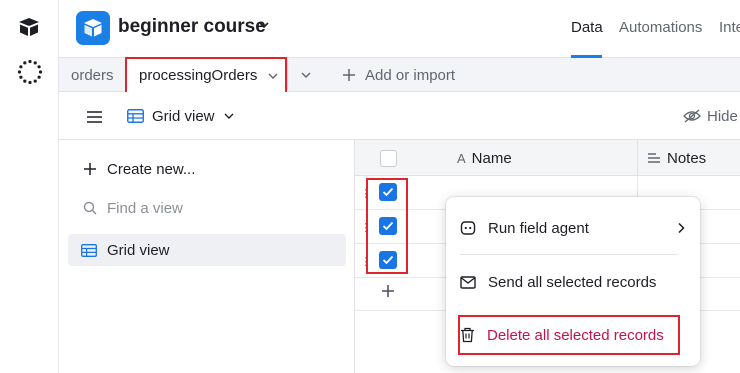 This screenshot has width=740, height=373. I want to click on view-toolbar: Grid view Hide, so click(399, 116).